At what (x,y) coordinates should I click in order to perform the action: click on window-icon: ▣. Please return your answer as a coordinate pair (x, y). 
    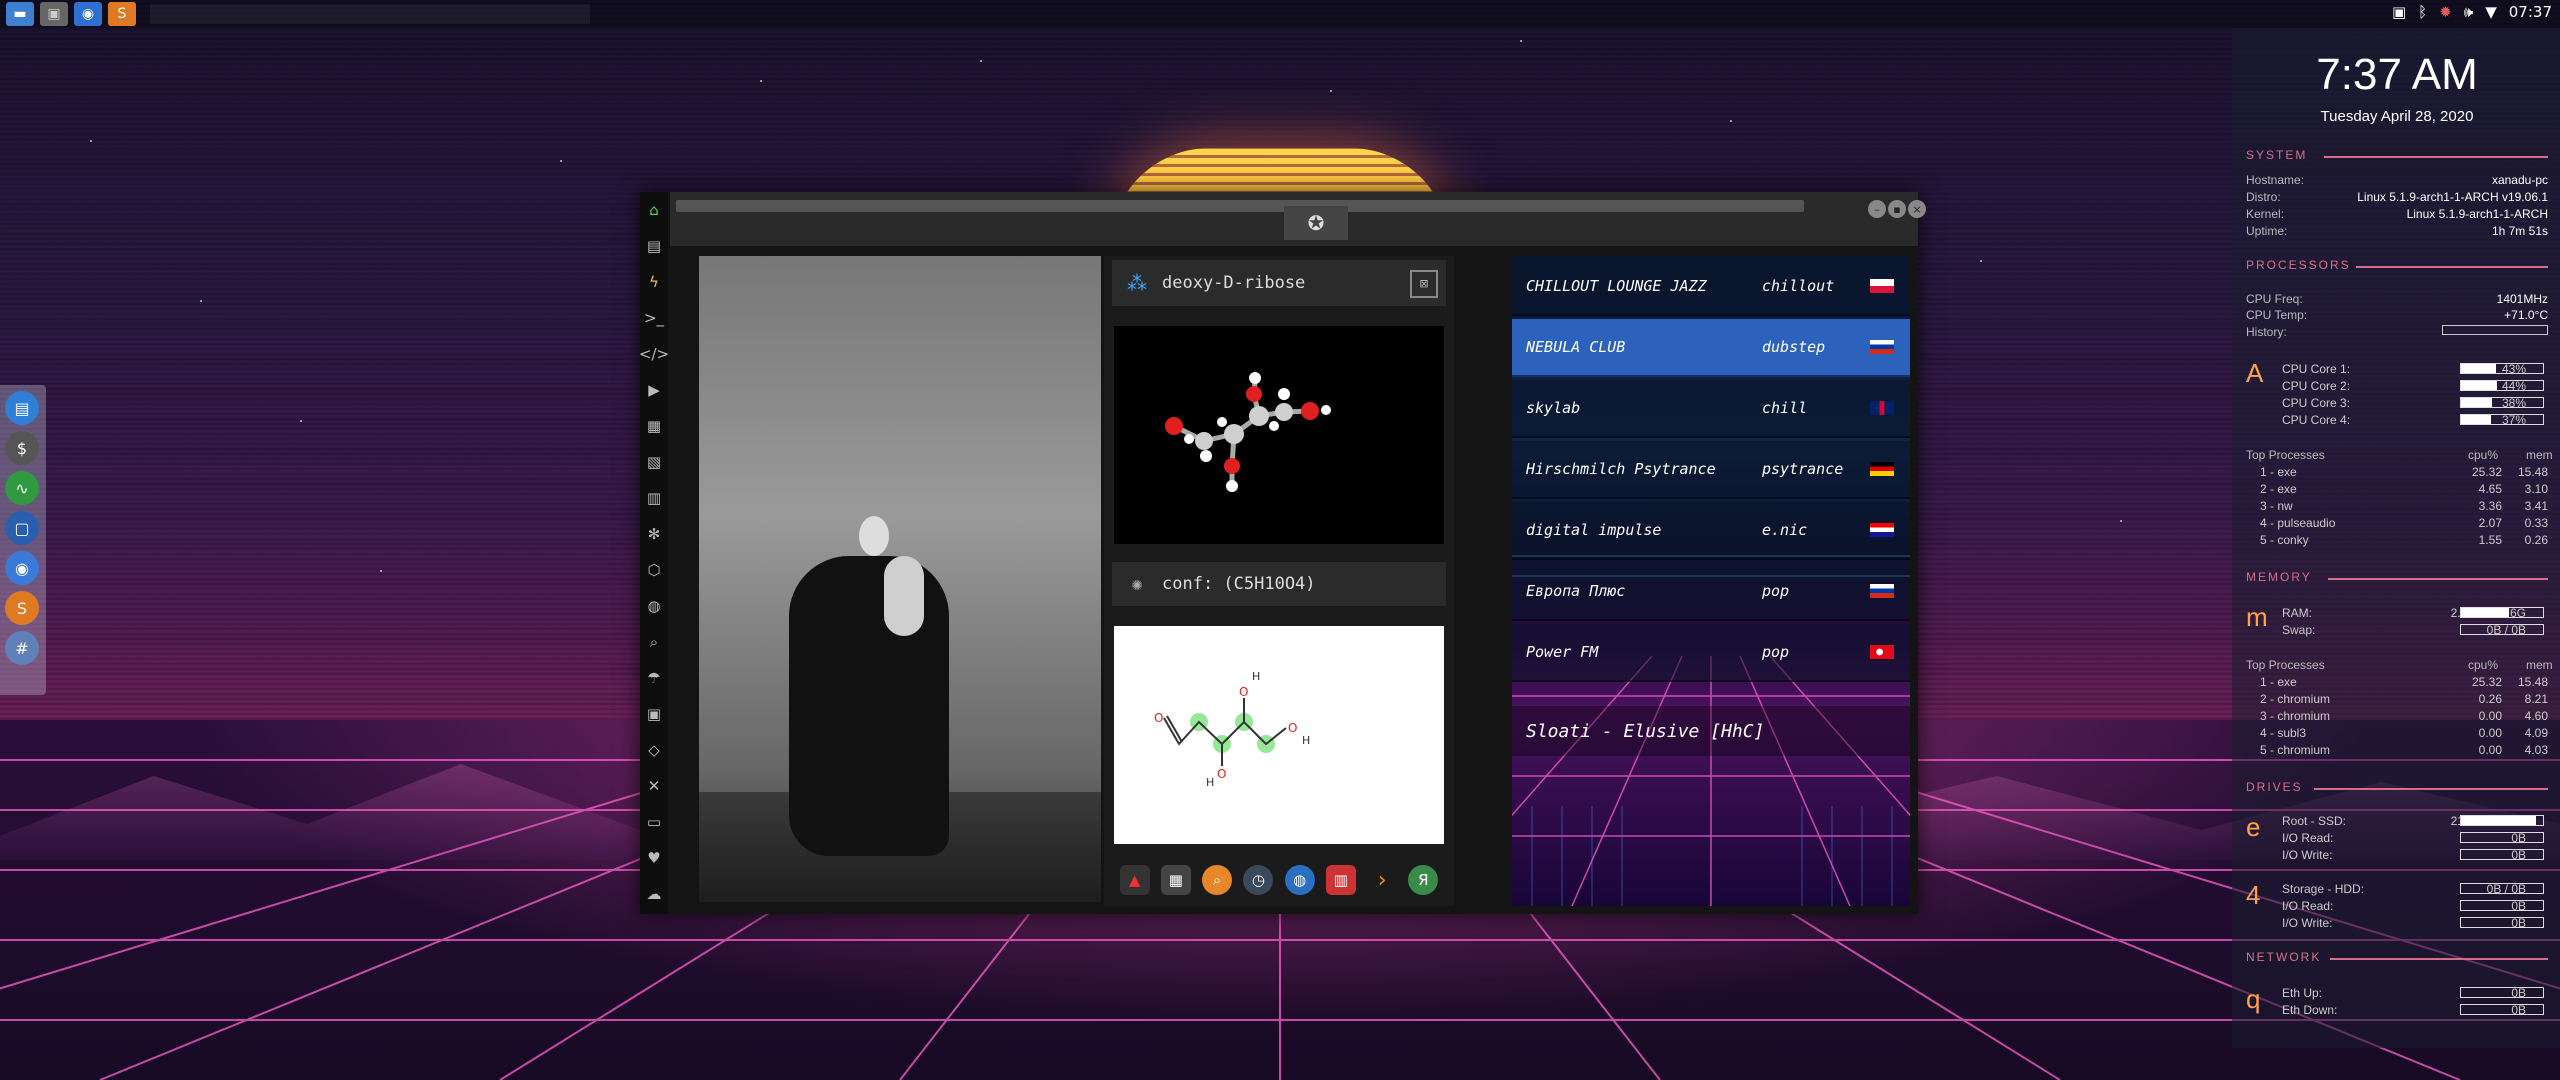
    Looking at the image, I should click on (54, 14).